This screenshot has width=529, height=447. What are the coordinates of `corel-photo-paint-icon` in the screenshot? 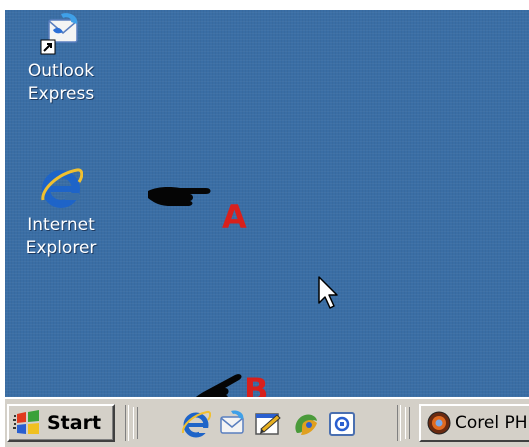 It's located at (439, 423).